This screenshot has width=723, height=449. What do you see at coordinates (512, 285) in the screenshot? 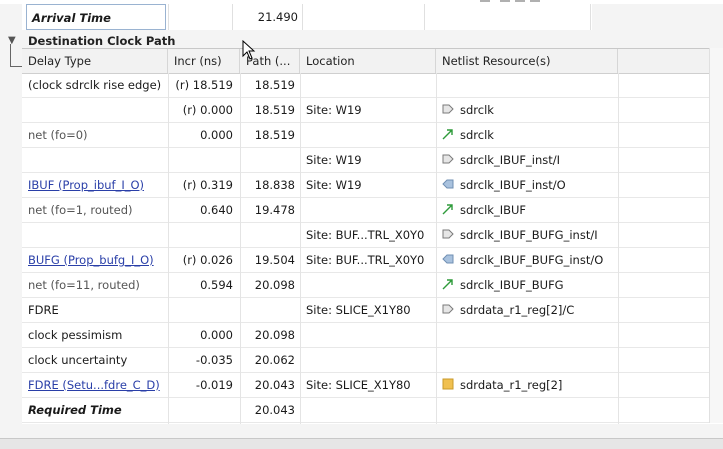
I see `netlist-resource: sdrclk_IBUF_BUFG` at bounding box center [512, 285].